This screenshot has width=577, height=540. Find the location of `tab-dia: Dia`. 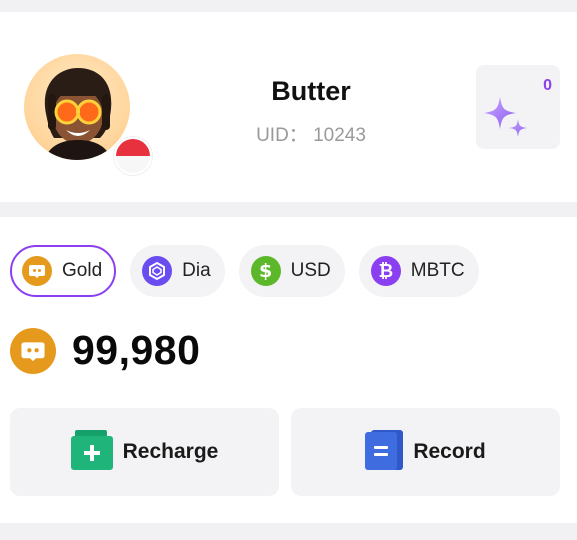

tab-dia: Dia is located at coordinates (177, 271).